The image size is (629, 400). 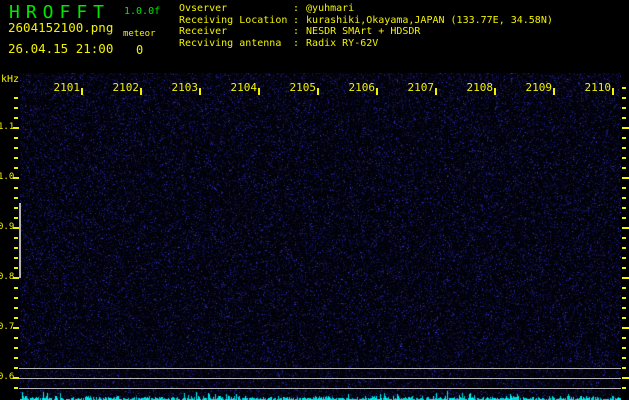 I want to click on freq-tick-label: 1.0, so click(x=7, y=177).